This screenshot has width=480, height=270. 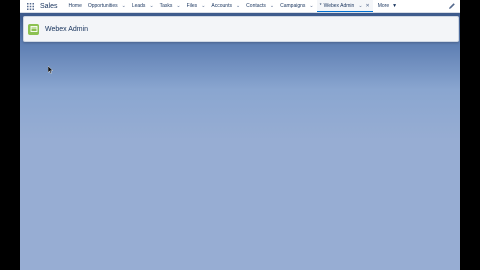 I want to click on nav-item-opportunities: Opportunities ⌄, so click(x=107, y=6).